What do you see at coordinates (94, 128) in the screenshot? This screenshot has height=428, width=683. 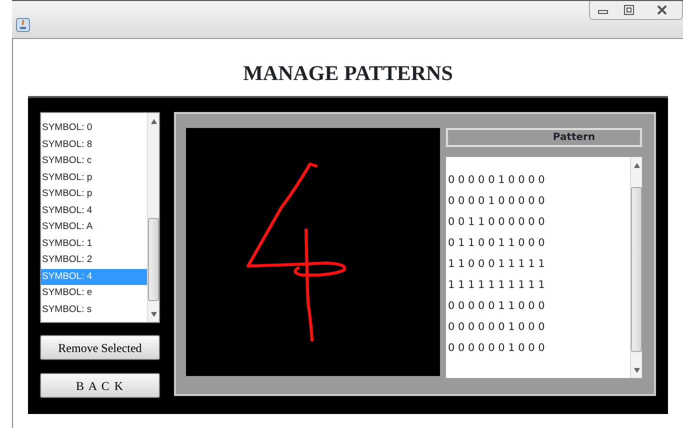 I see `symbol-list-item: SYMBOL: 0` at bounding box center [94, 128].